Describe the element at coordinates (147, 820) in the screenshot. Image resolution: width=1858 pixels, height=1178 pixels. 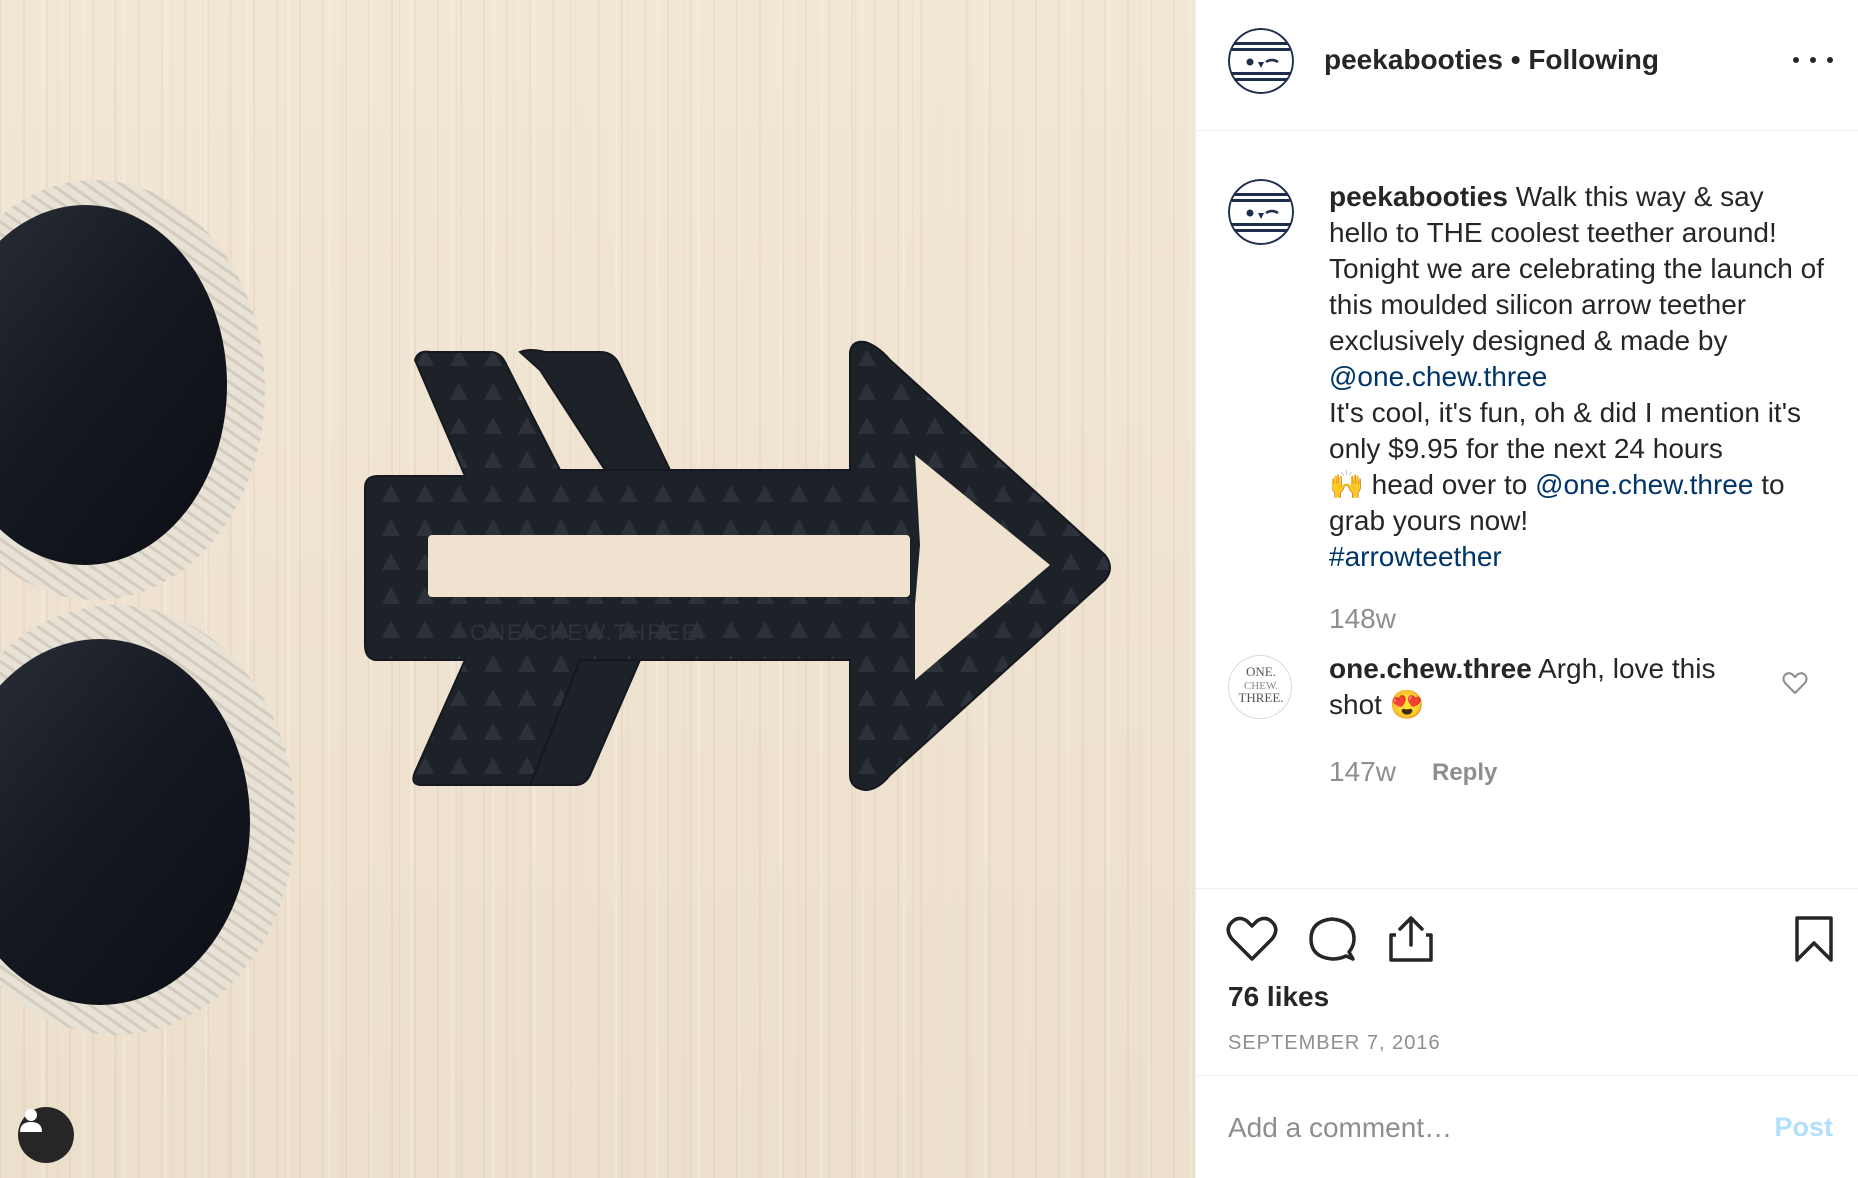
I see `shoe-bottom` at that location.